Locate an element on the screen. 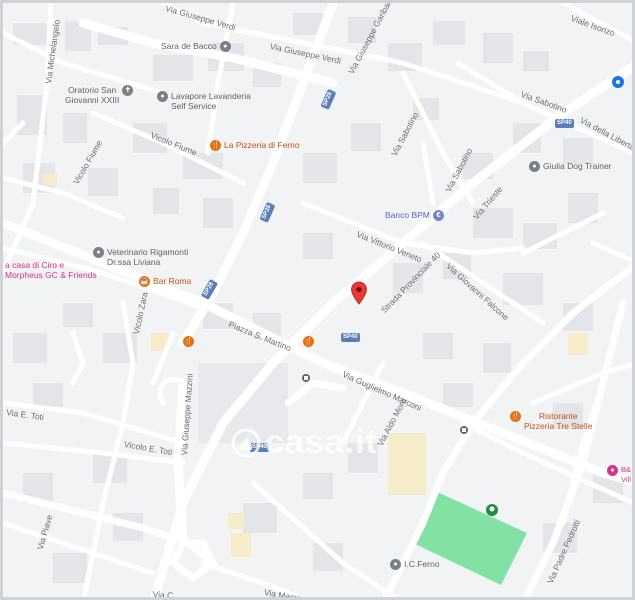 Image resolution: width=635 pixels, height=600 pixels. poi-la-pizzeria: 🍴 La Pizzeria di Ferno is located at coordinates (255, 145).